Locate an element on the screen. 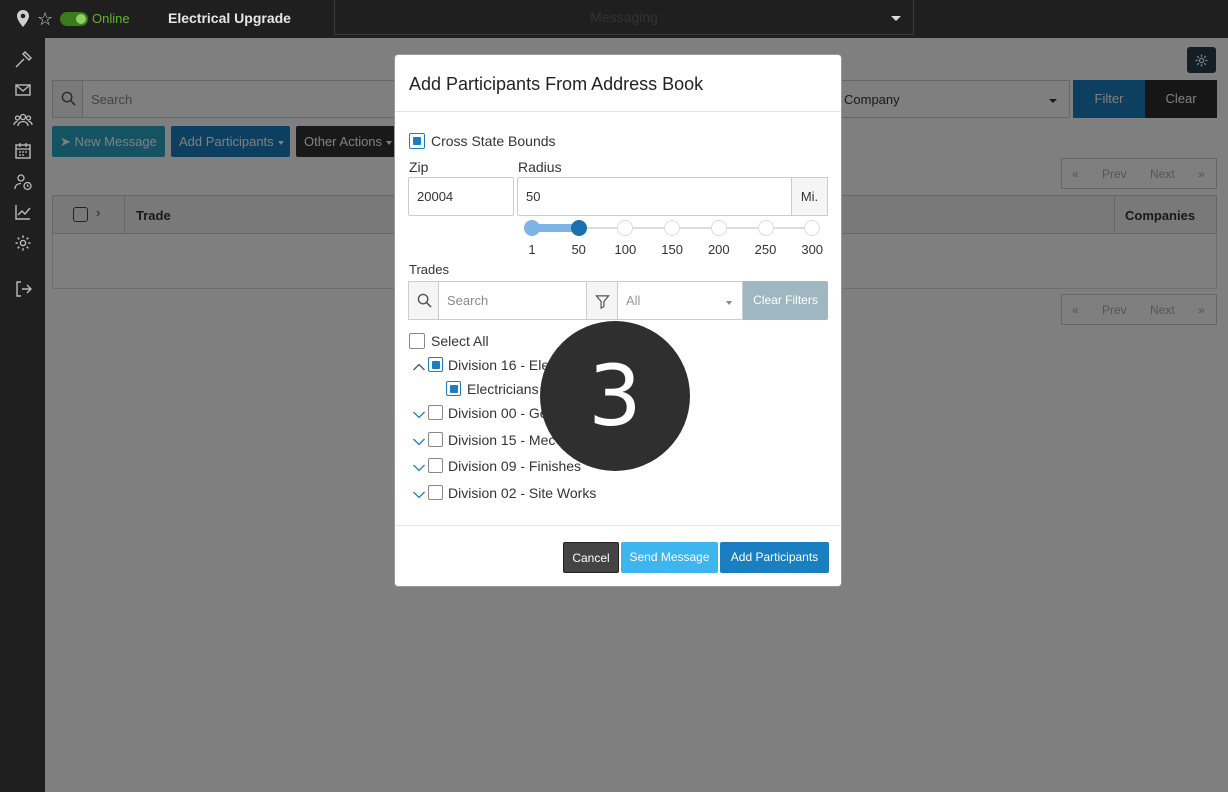 This screenshot has width=1228, height=792. radius-slider: 1 50 100 150 200 250 300 is located at coordinates (672, 245).